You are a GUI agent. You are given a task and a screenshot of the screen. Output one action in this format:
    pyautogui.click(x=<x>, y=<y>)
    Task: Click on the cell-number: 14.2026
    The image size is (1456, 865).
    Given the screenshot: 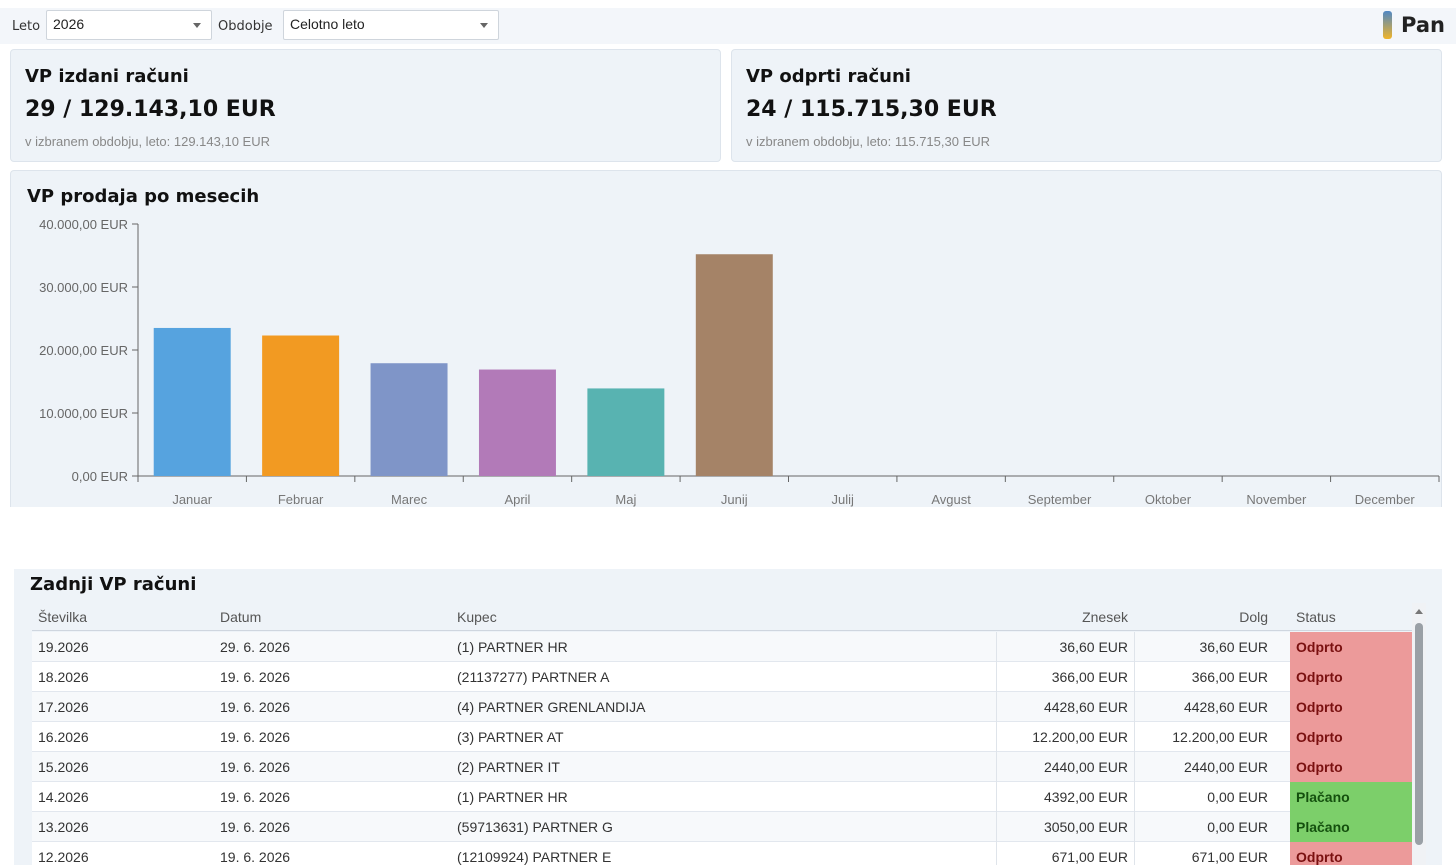 What is the action you would take?
    pyautogui.click(x=63, y=797)
    